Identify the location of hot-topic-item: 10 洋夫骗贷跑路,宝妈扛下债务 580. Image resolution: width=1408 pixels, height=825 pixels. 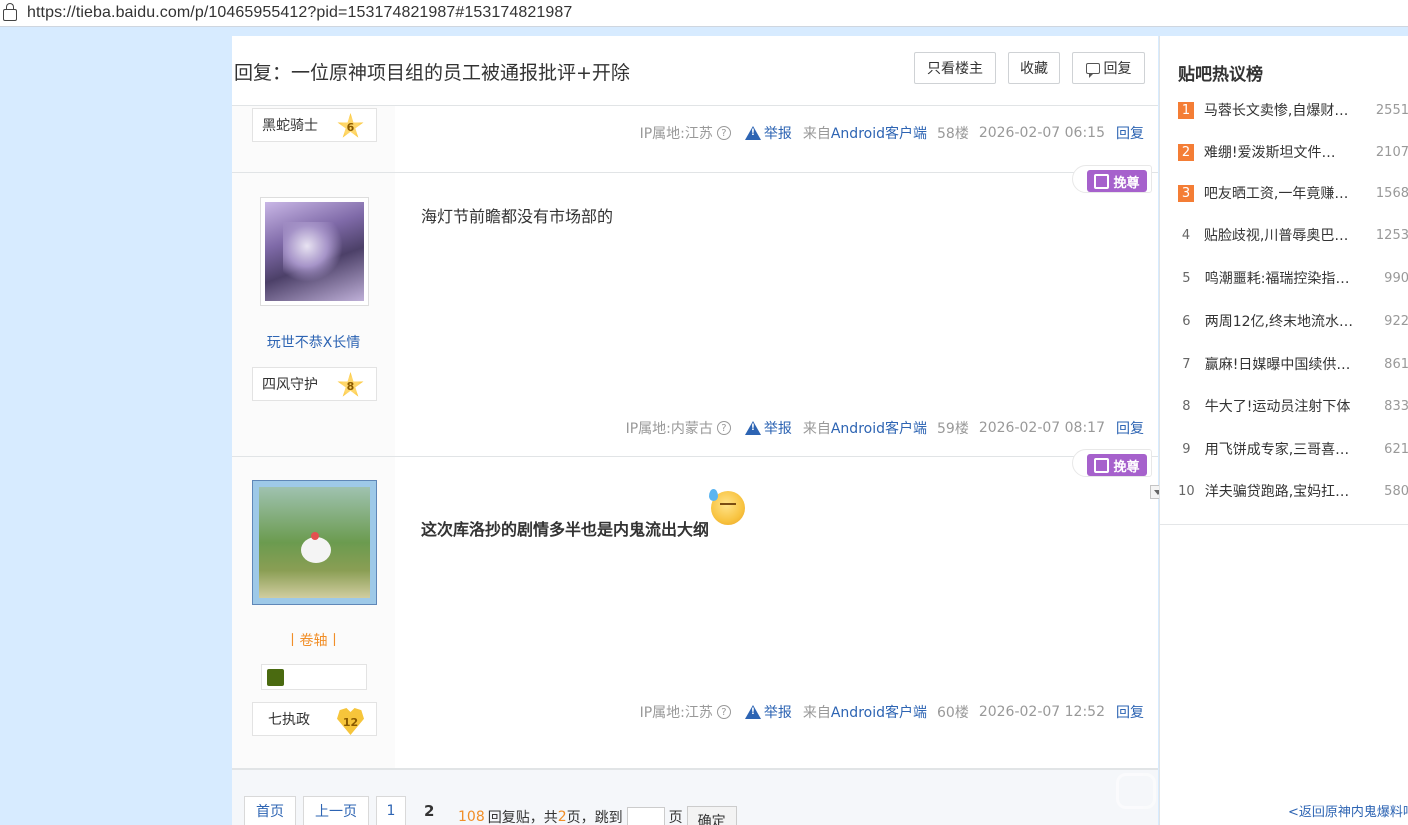
(1293, 491).